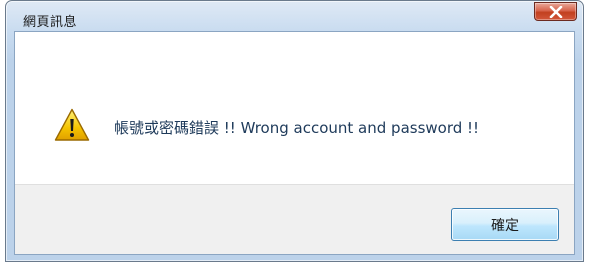 The width and height of the screenshot is (589, 268). I want to click on close-button, so click(555, 11).